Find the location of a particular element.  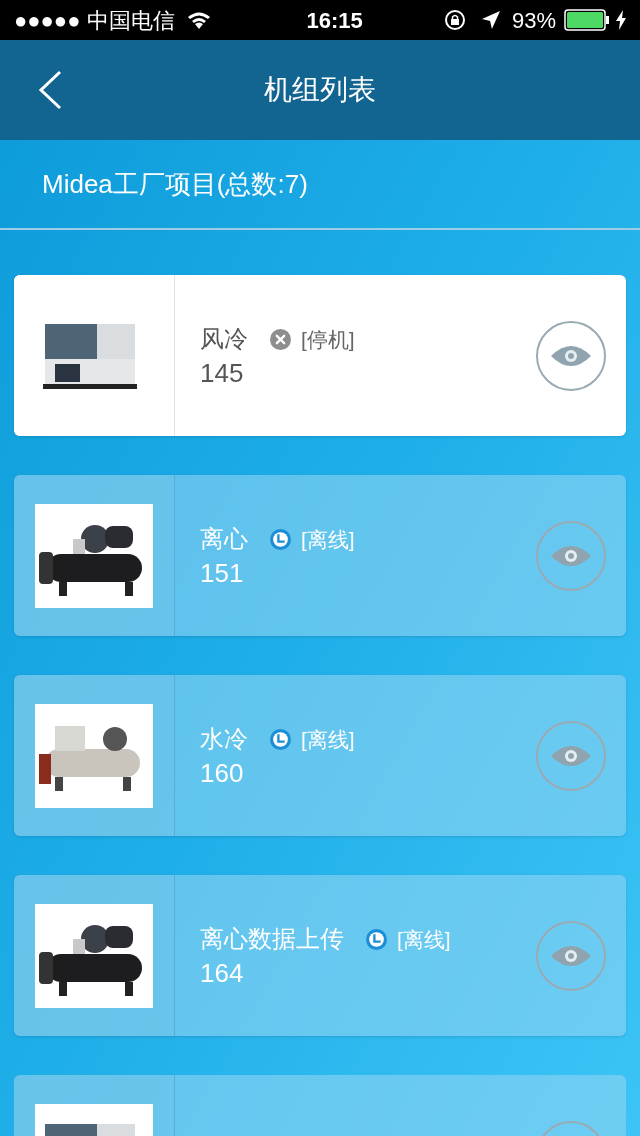

rotation-lock-icon is located at coordinates (454, 20).